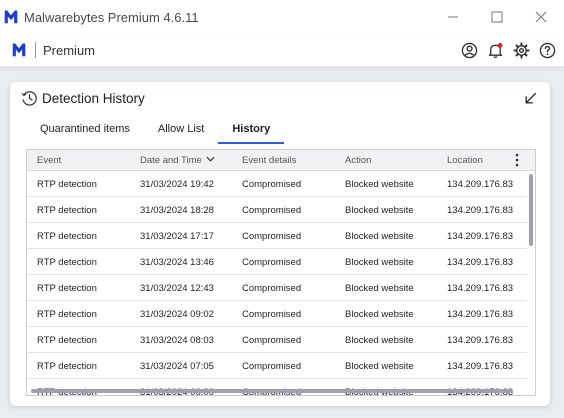 The image size is (564, 418). What do you see at coordinates (269, 160) in the screenshot?
I see `column-header-event-details: Event details` at bounding box center [269, 160].